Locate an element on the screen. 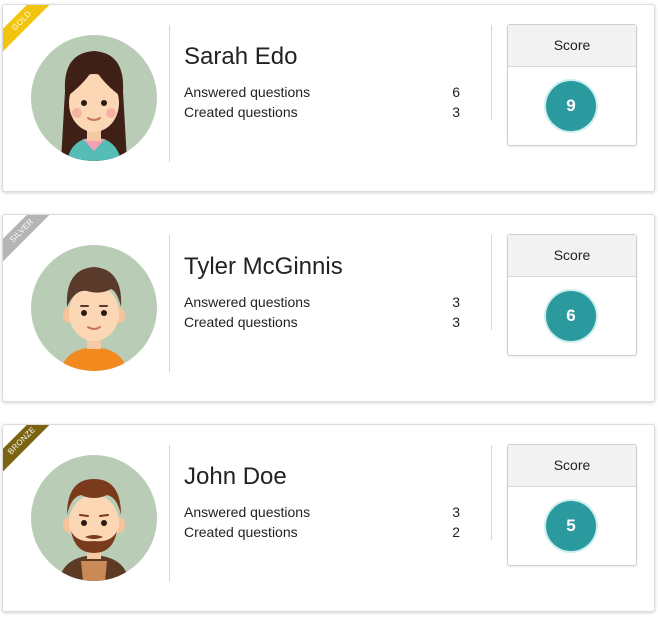 This screenshot has width=658, height=617. score-panel: Score 5 is located at coordinates (572, 505).